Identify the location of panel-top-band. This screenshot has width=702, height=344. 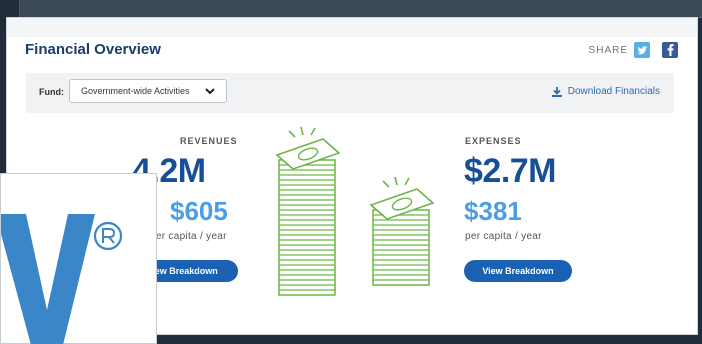
(352, 27).